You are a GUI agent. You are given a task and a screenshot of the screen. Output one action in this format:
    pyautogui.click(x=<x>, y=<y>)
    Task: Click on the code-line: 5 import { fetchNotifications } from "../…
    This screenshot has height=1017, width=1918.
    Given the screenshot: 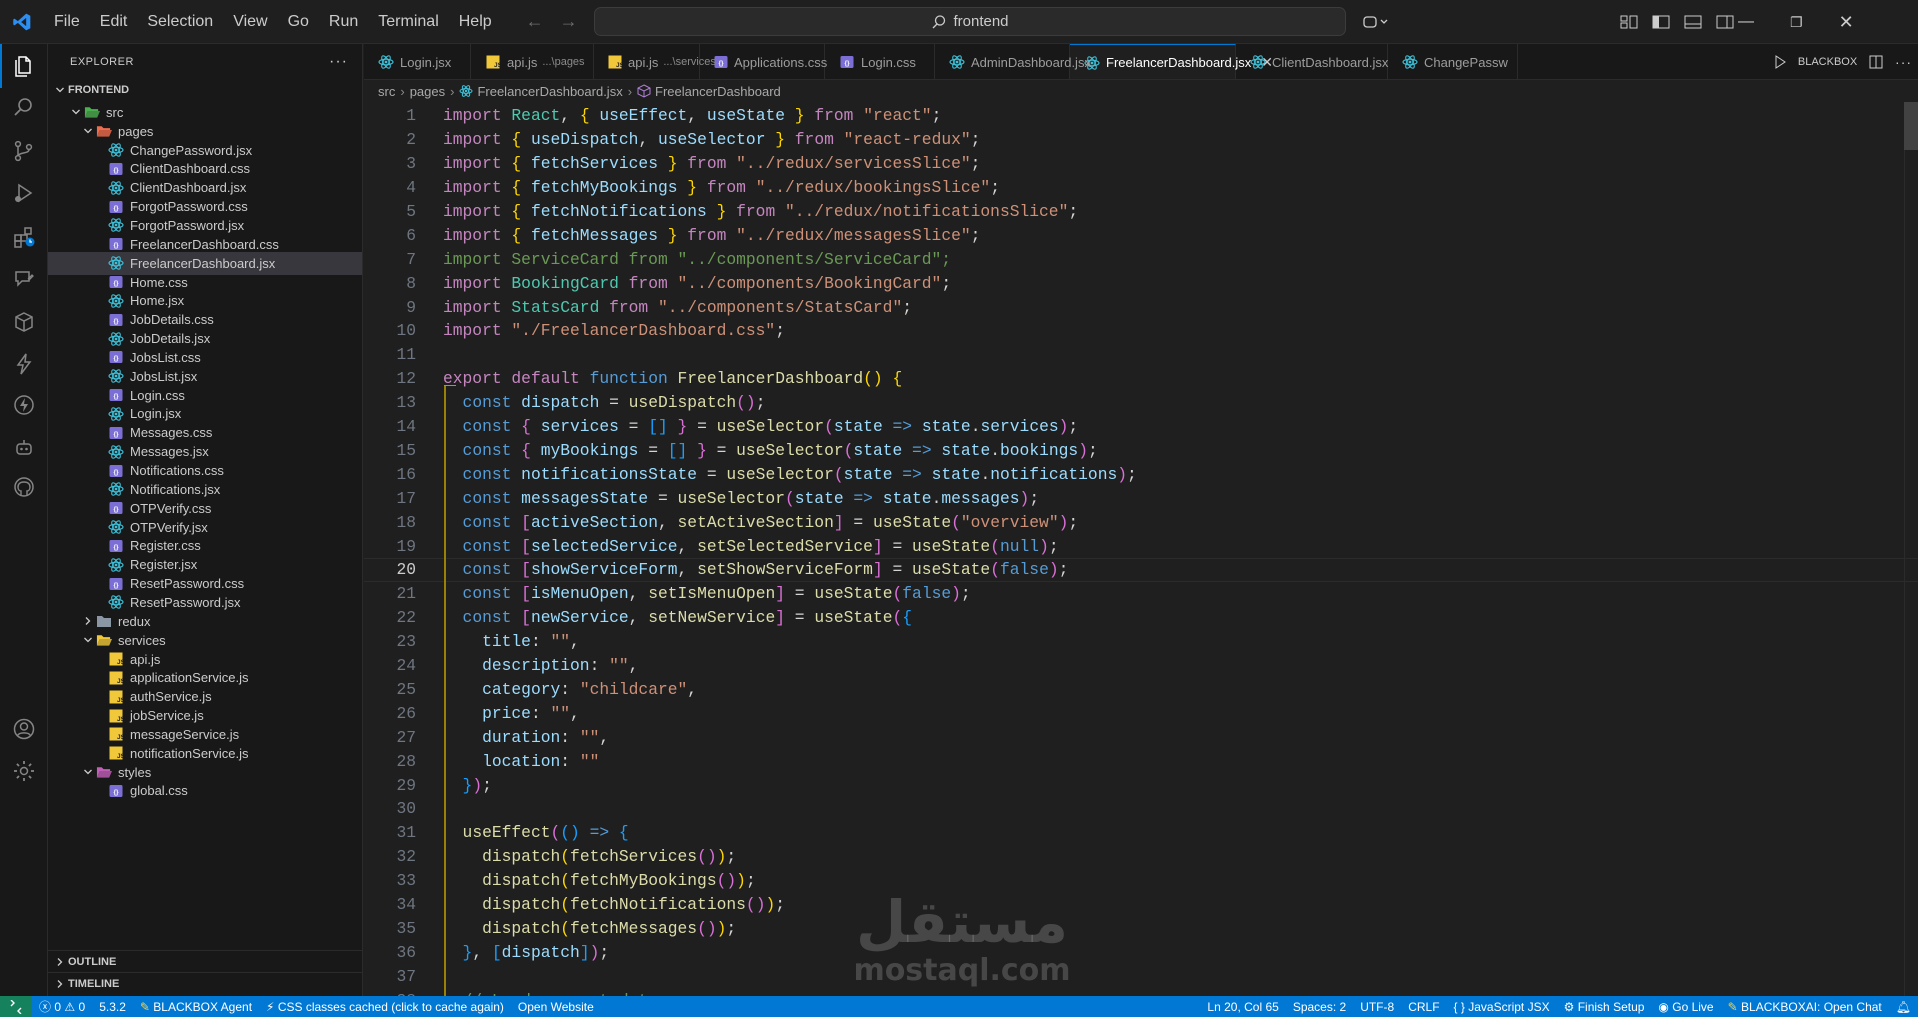 What is the action you would take?
    pyautogui.click(x=1141, y=212)
    